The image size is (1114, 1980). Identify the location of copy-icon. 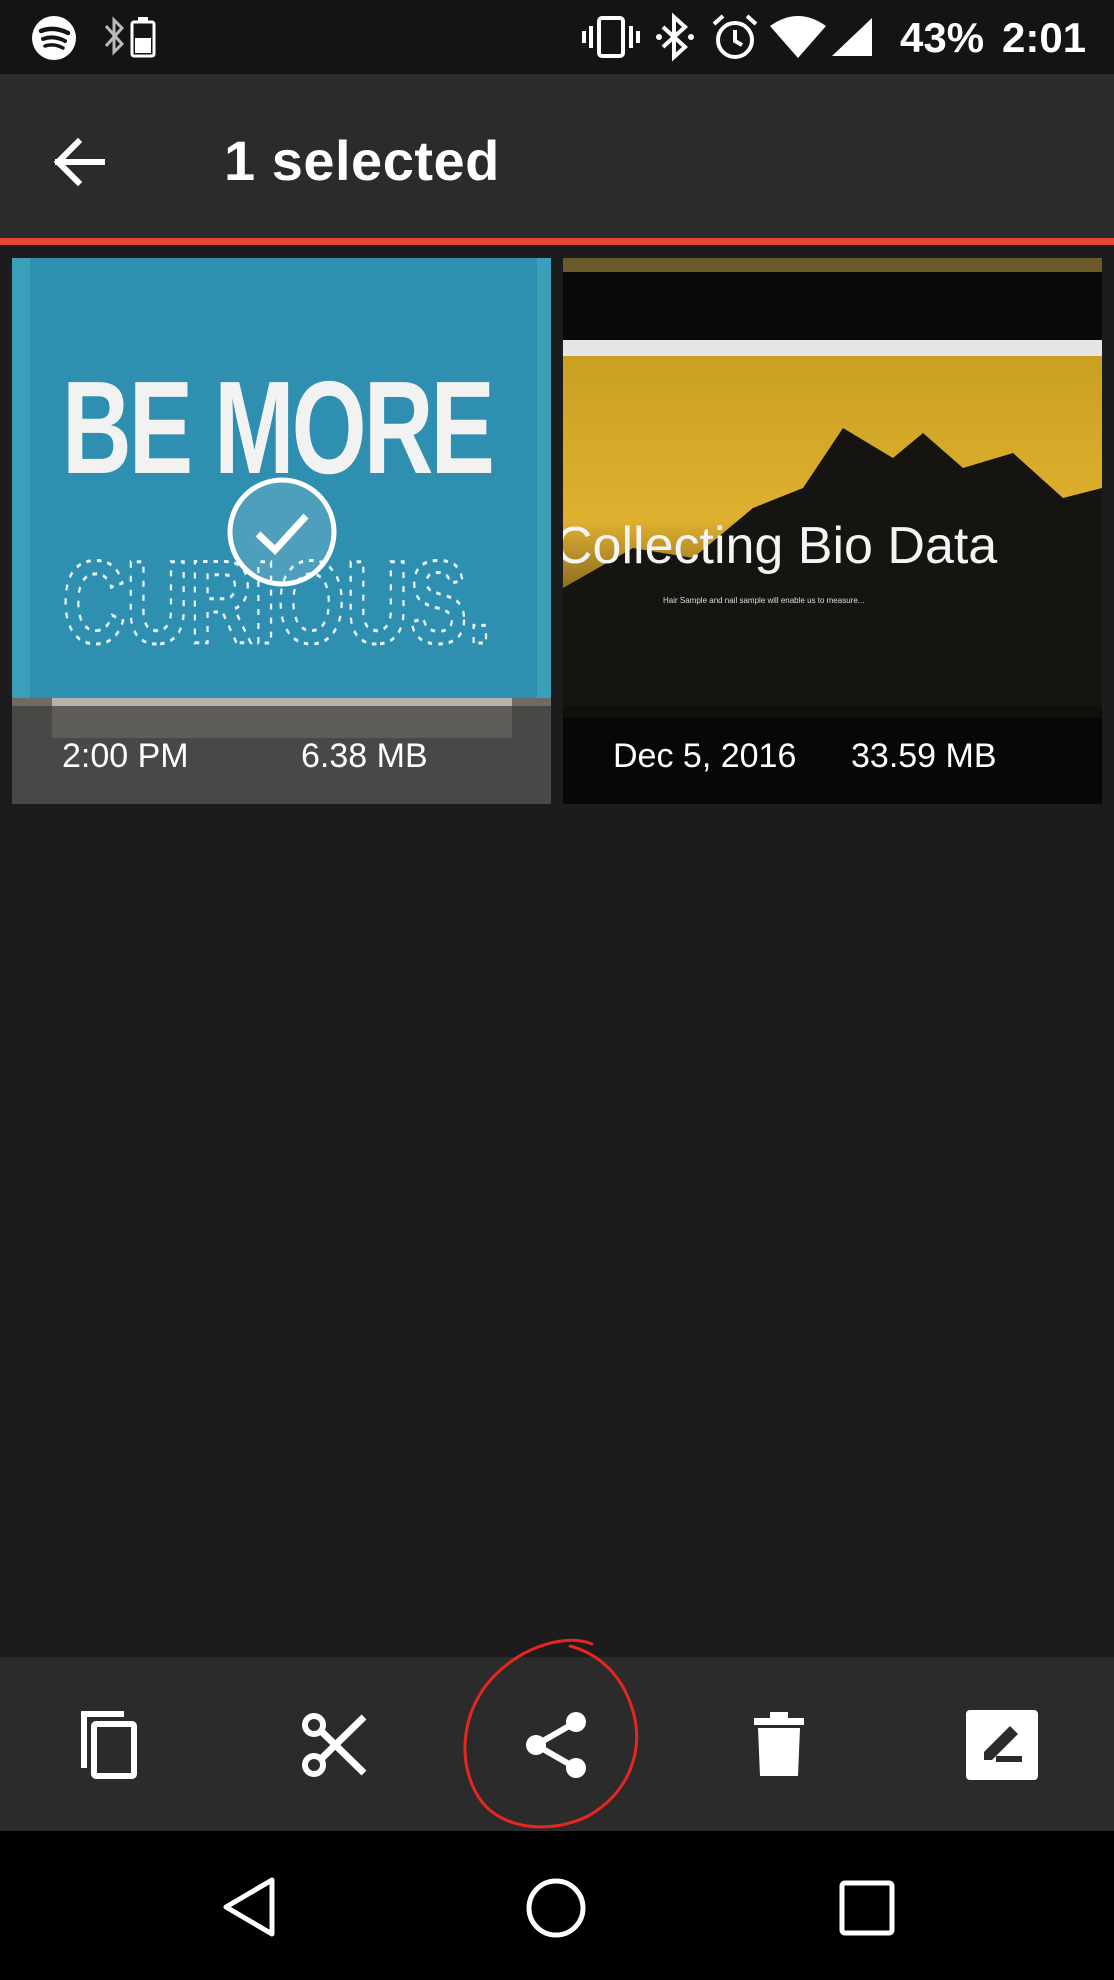
(109, 1744).